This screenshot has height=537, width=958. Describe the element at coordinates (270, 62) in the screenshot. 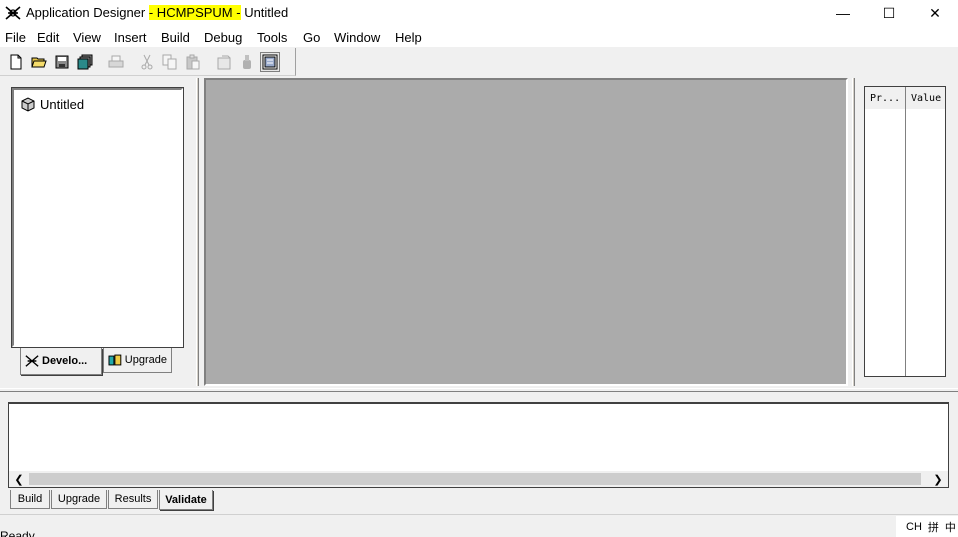

I see `project-workspace-icon` at that location.